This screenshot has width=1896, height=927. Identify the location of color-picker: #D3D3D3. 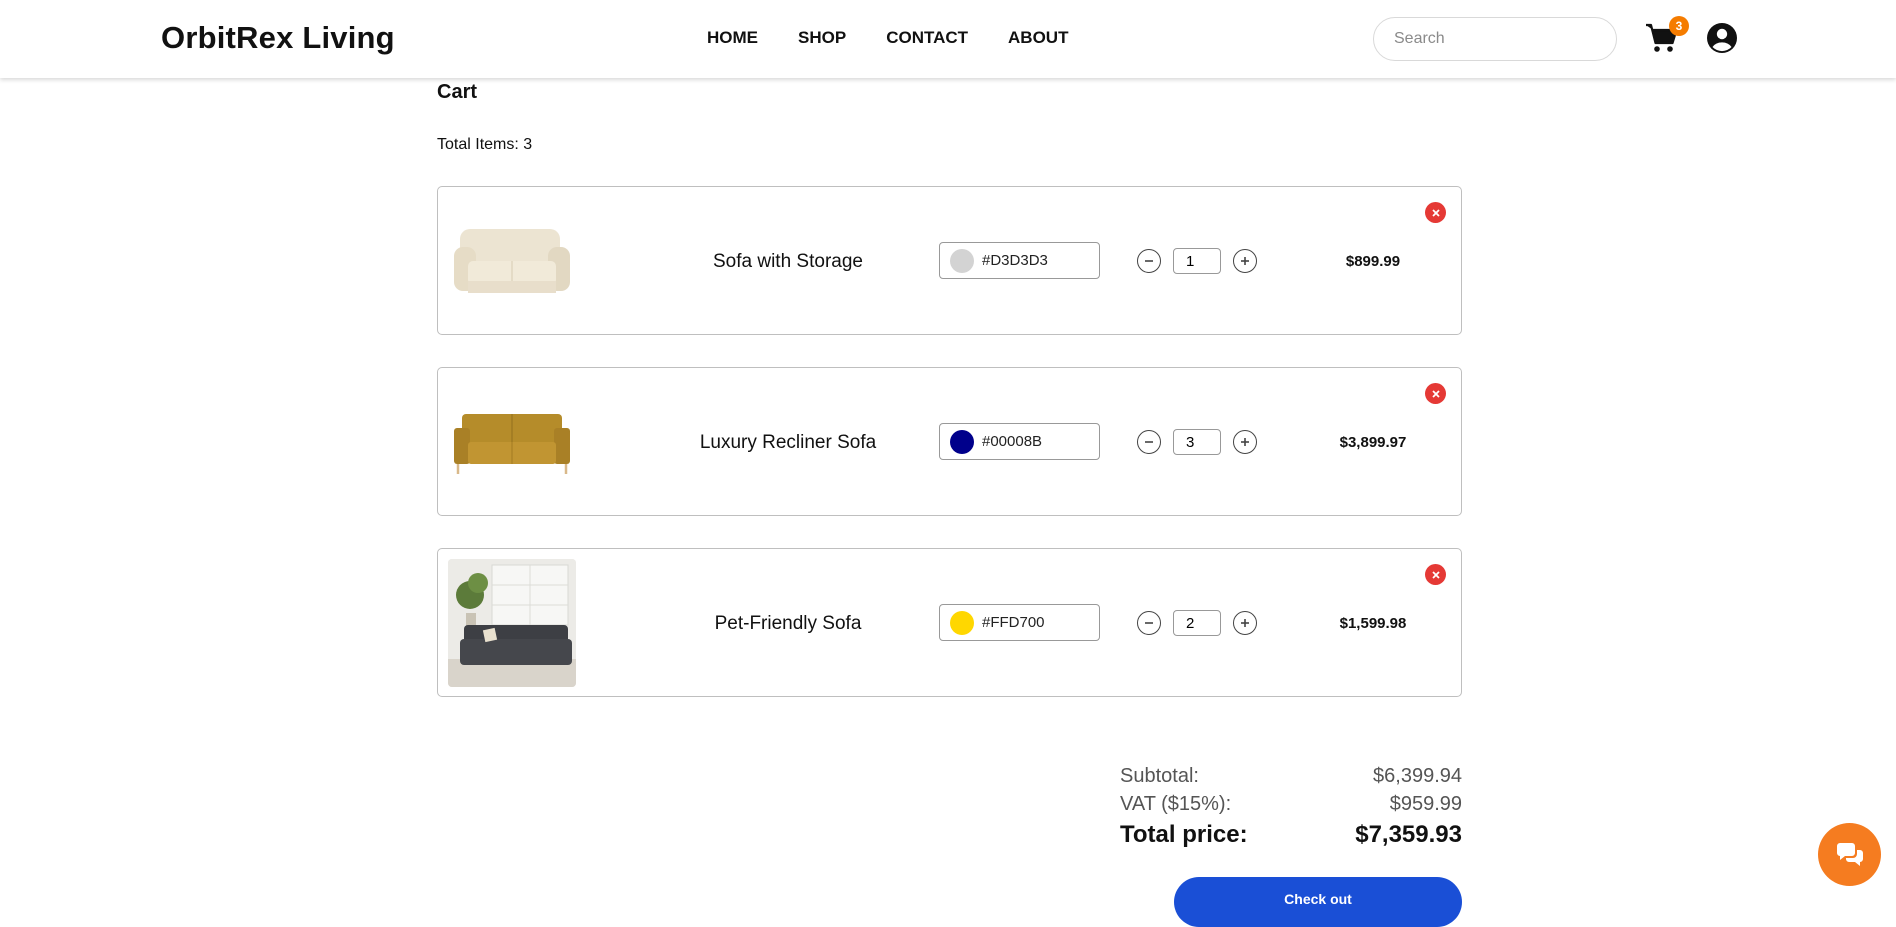
(1019, 260).